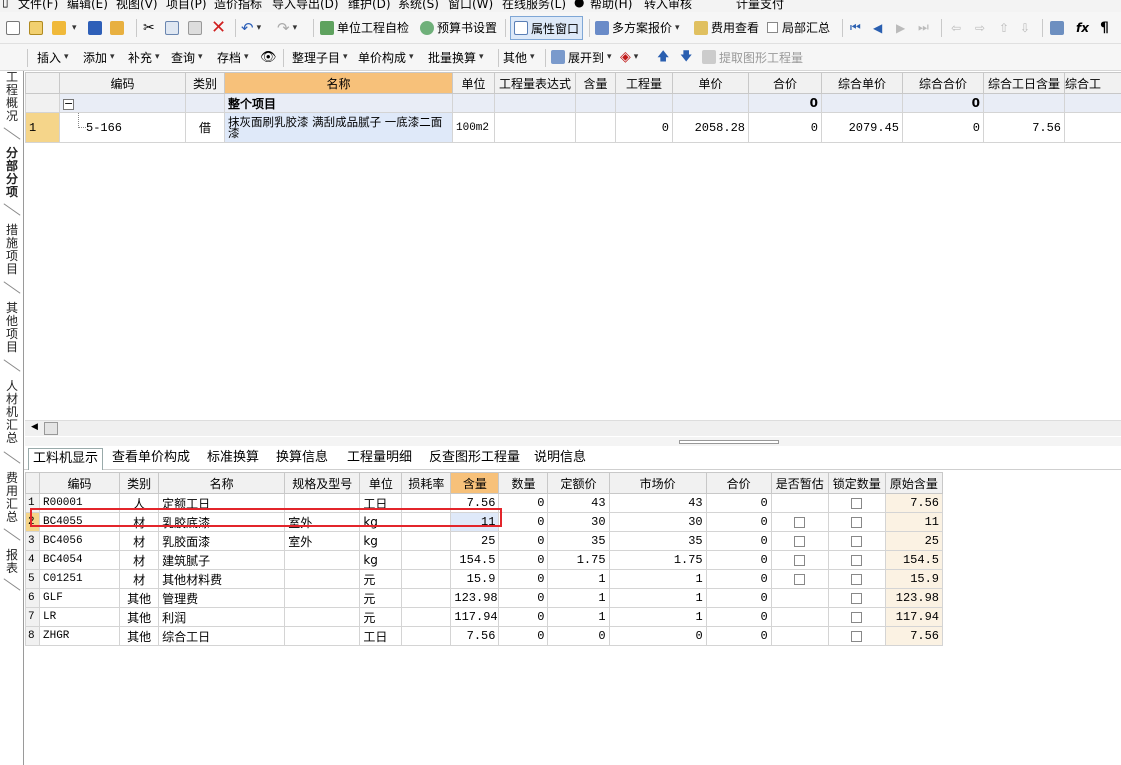 The height and width of the screenshot is (765, 1121). I want to click on move-up-icon: ⇧, so click(1004, 27).